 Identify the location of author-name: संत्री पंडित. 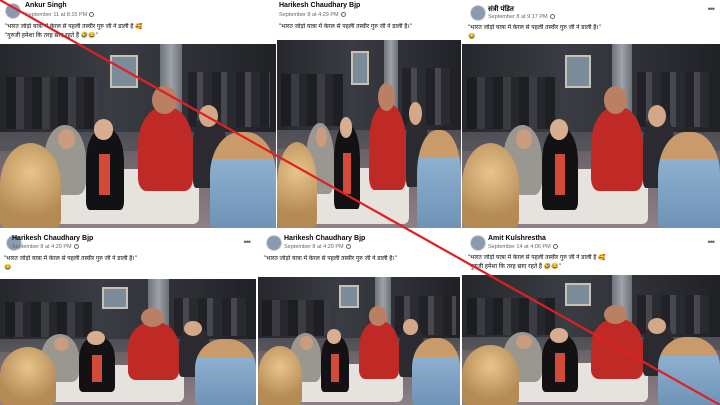
(501, 9).